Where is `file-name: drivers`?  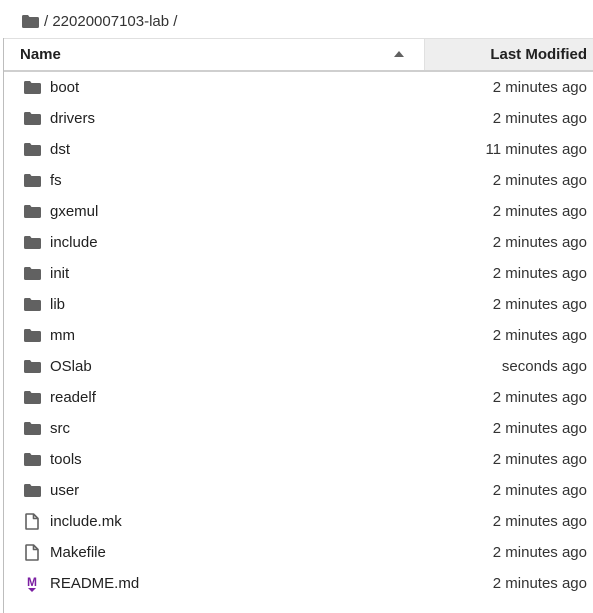
file-name: drivers is located at coordinates (73, 118).